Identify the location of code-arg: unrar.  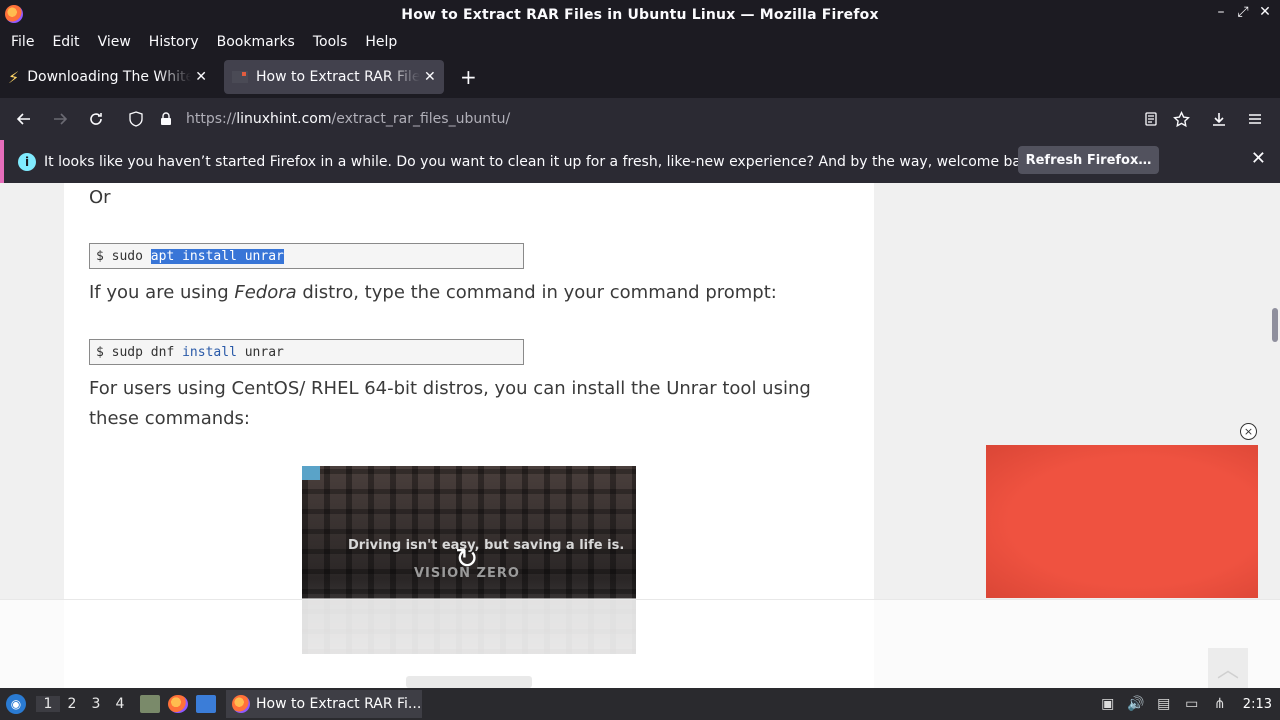
(264, 352).